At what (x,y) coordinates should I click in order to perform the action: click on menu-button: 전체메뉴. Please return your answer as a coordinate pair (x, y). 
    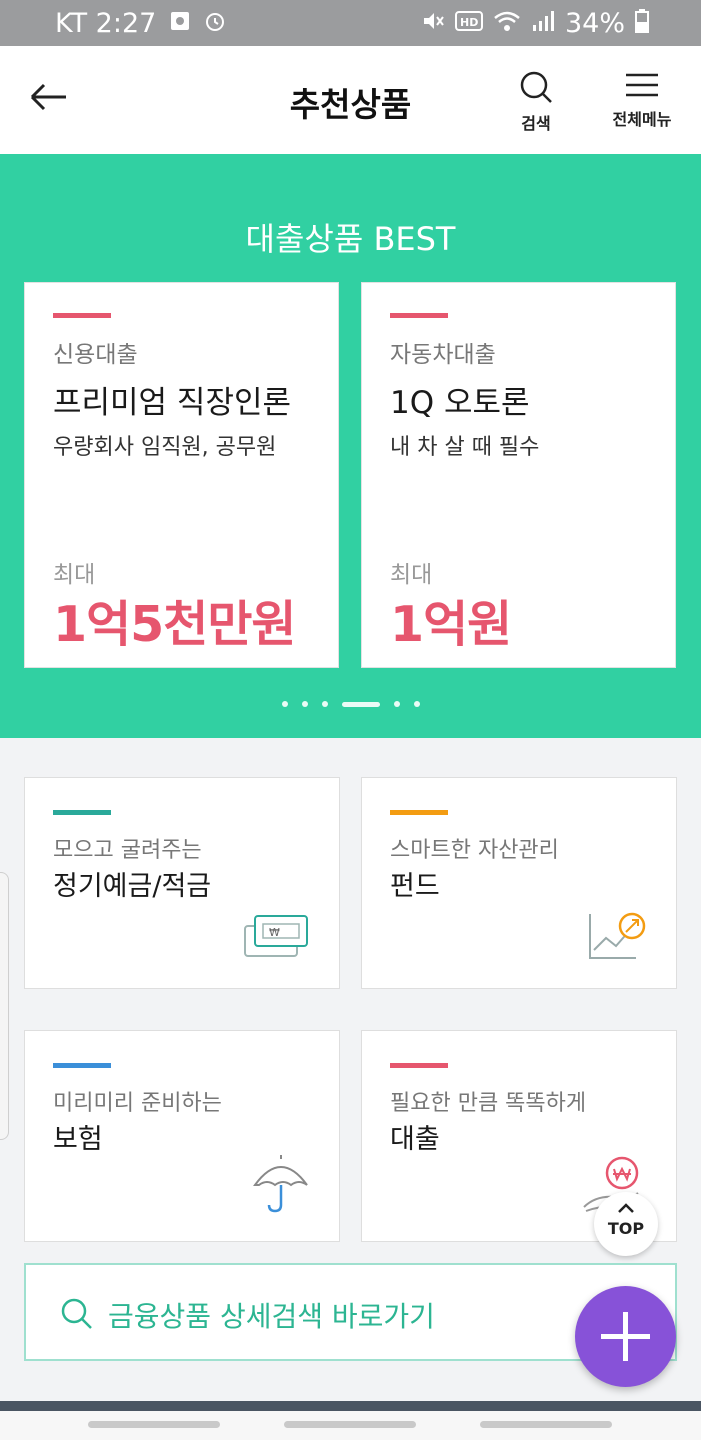
    Looking at the image, I should click on (642, 100).